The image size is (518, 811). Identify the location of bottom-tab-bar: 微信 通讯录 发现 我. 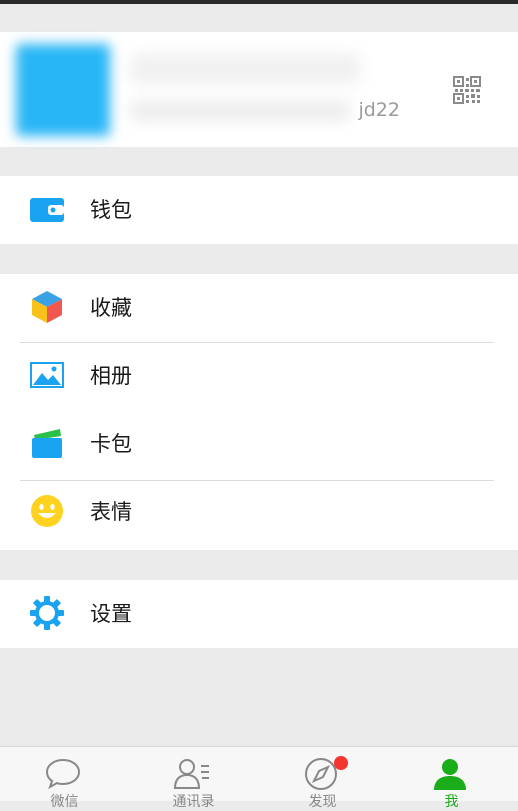
(259, 778).